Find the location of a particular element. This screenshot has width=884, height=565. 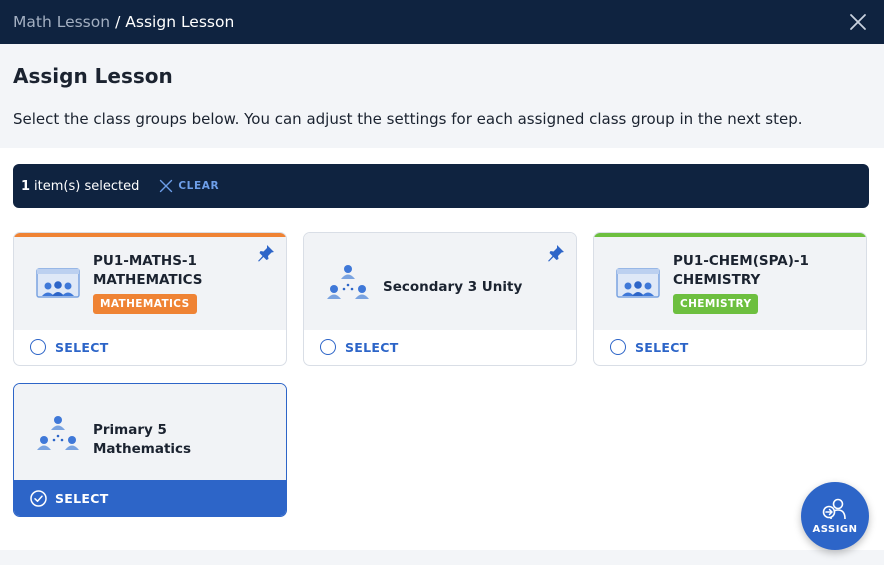

clear-icon is located at coordinates (166, 186).